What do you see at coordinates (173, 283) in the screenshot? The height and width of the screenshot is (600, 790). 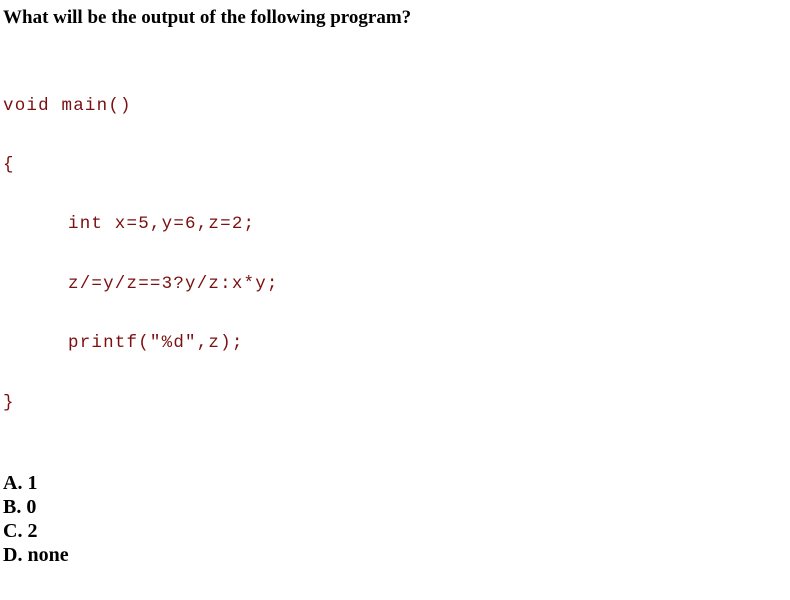 I see `code-line: z/=y/z==3?y/z:x*y;` at bounding box center [173, 283].